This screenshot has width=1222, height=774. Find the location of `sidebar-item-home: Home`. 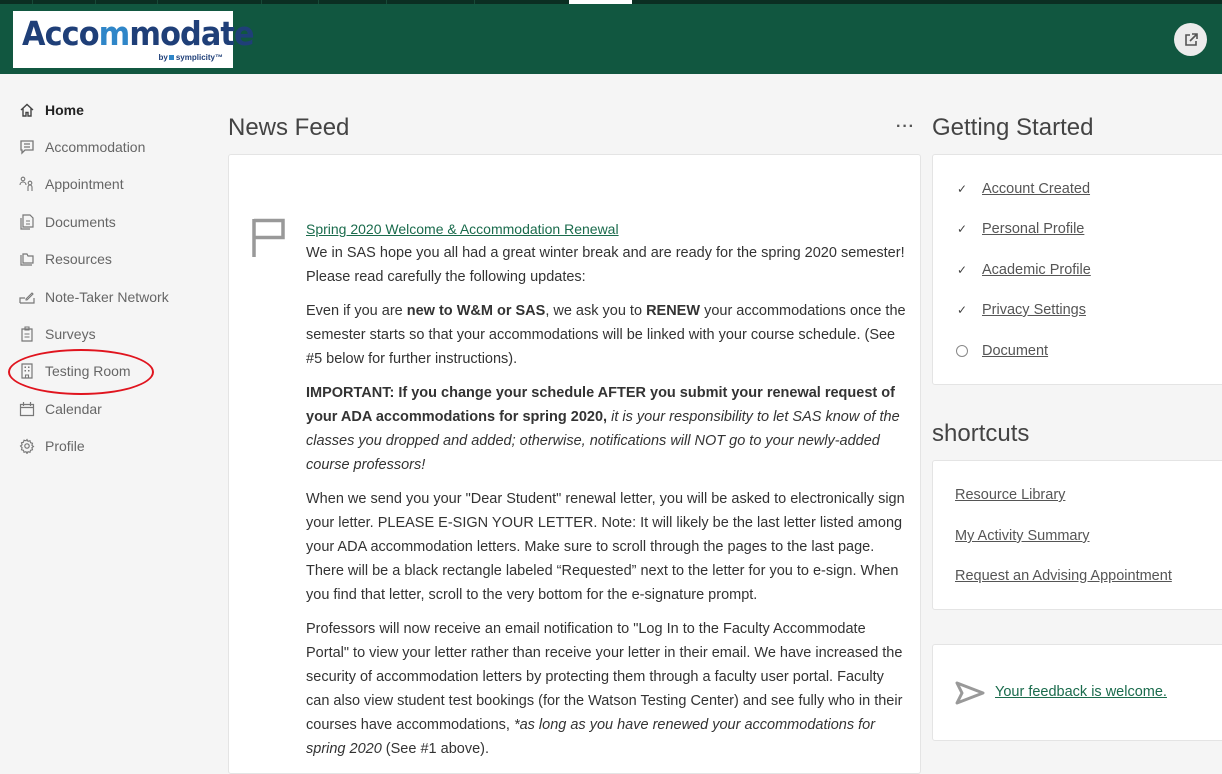

sidebar-item-home: Home is located at coordinates (51, 110).